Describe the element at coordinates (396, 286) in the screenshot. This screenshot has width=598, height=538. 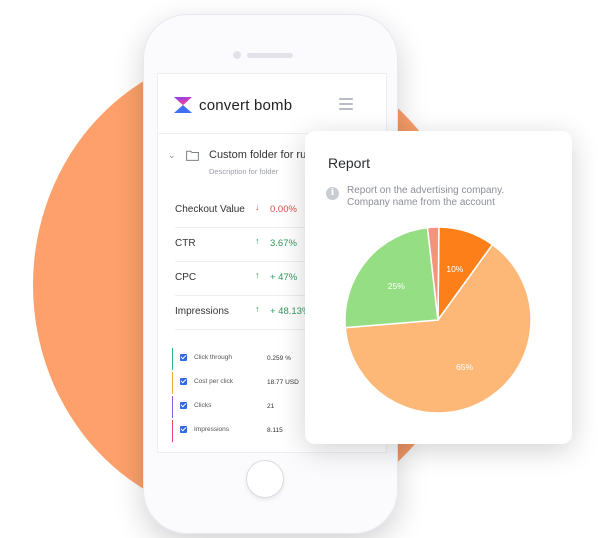
I see `pie-slice-label: 25%` at that location.